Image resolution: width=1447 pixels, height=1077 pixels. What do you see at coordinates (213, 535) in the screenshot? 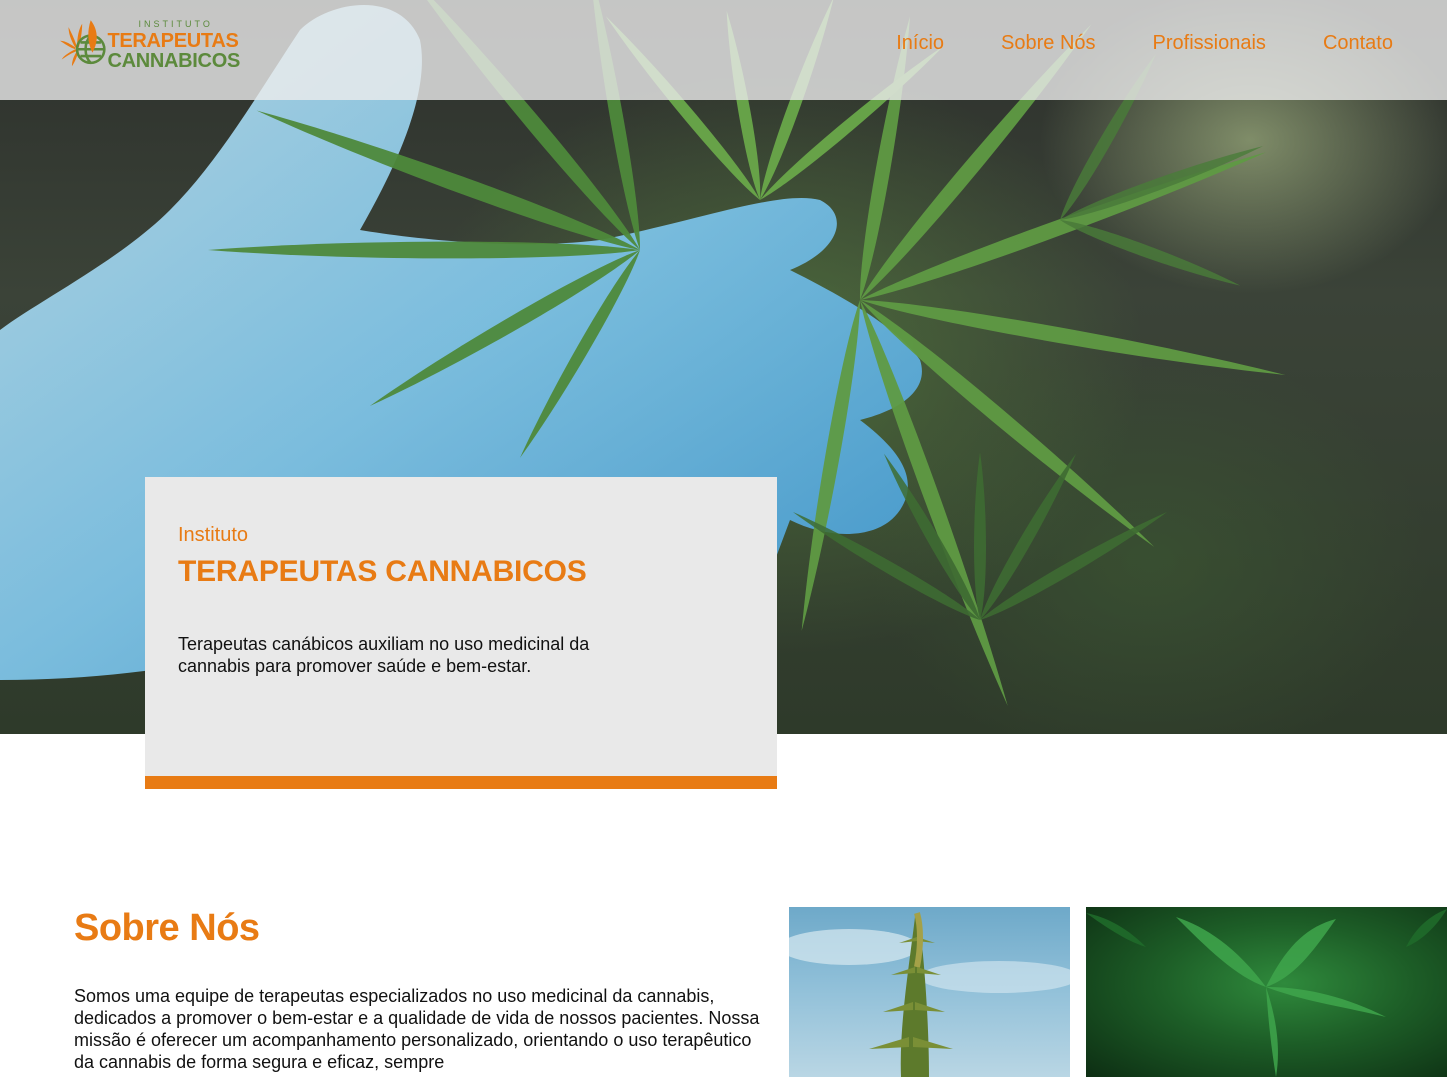
I see `hero-kicker: Instituto` at bounding box center [213, 535].